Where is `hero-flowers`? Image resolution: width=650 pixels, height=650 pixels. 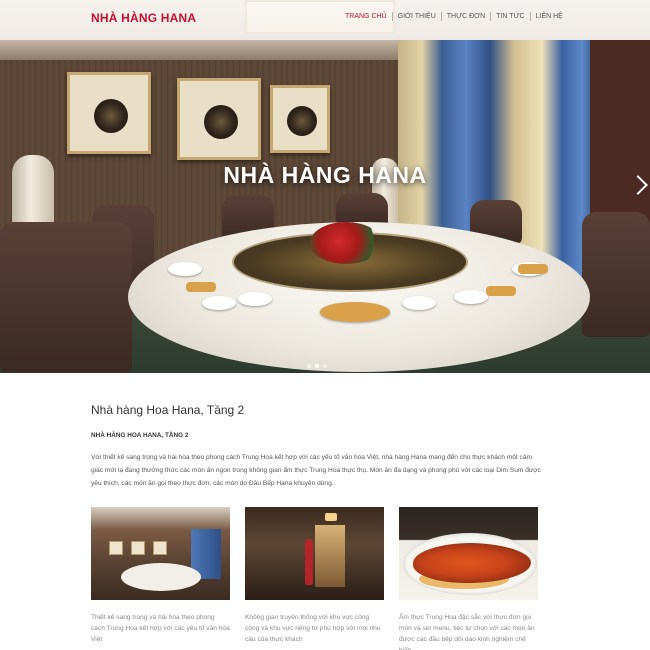 hero-flowers is located at coordinates (346, 243).